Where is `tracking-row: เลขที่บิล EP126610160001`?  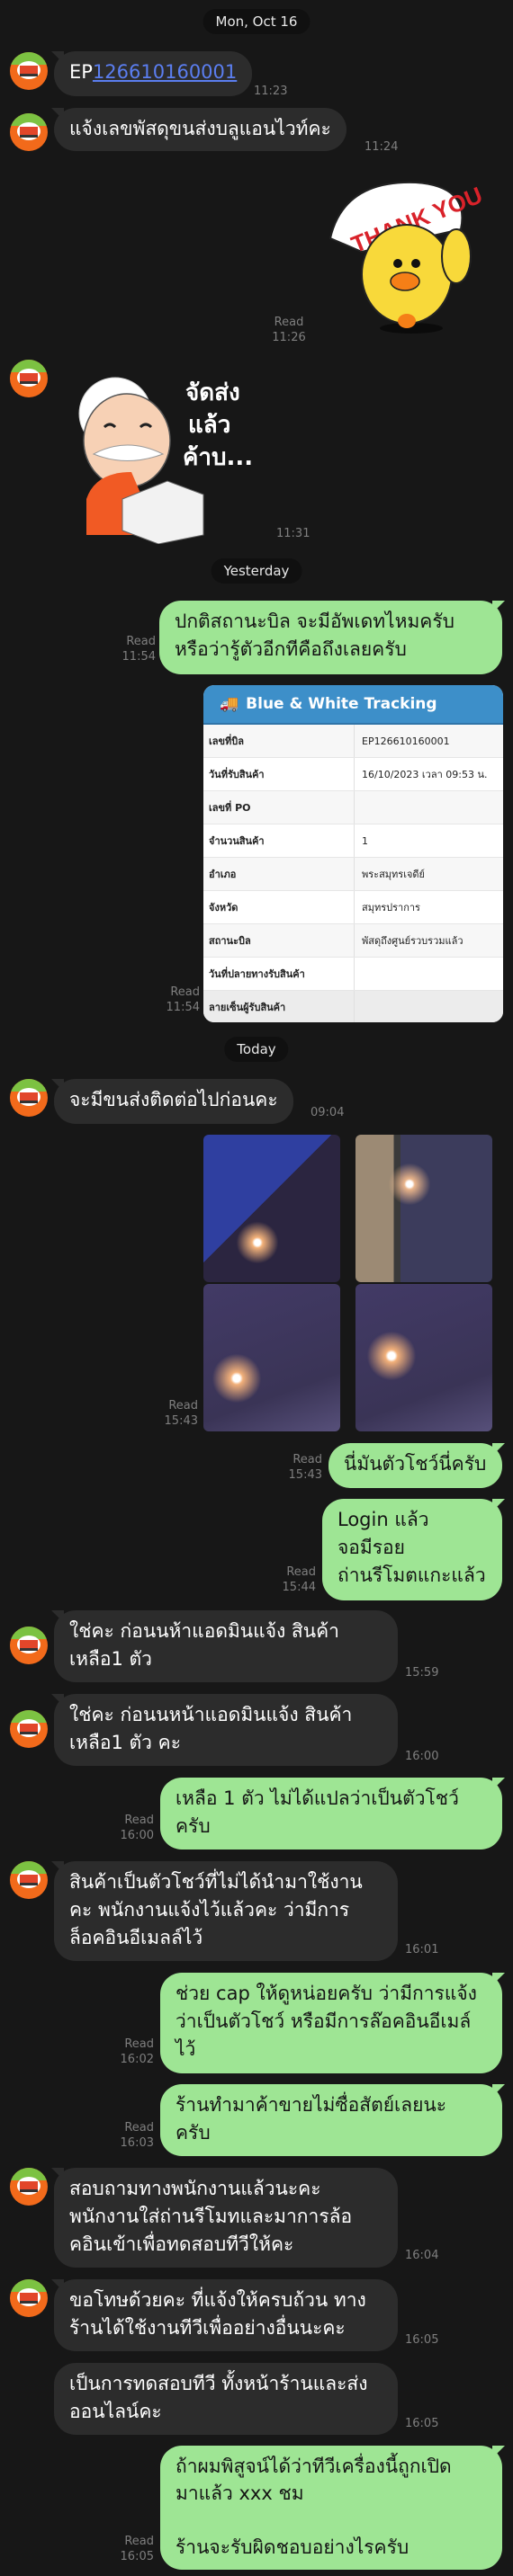
tracking-row: เลขที่บิล EP126610160001 is located at coordinates (353, 742).